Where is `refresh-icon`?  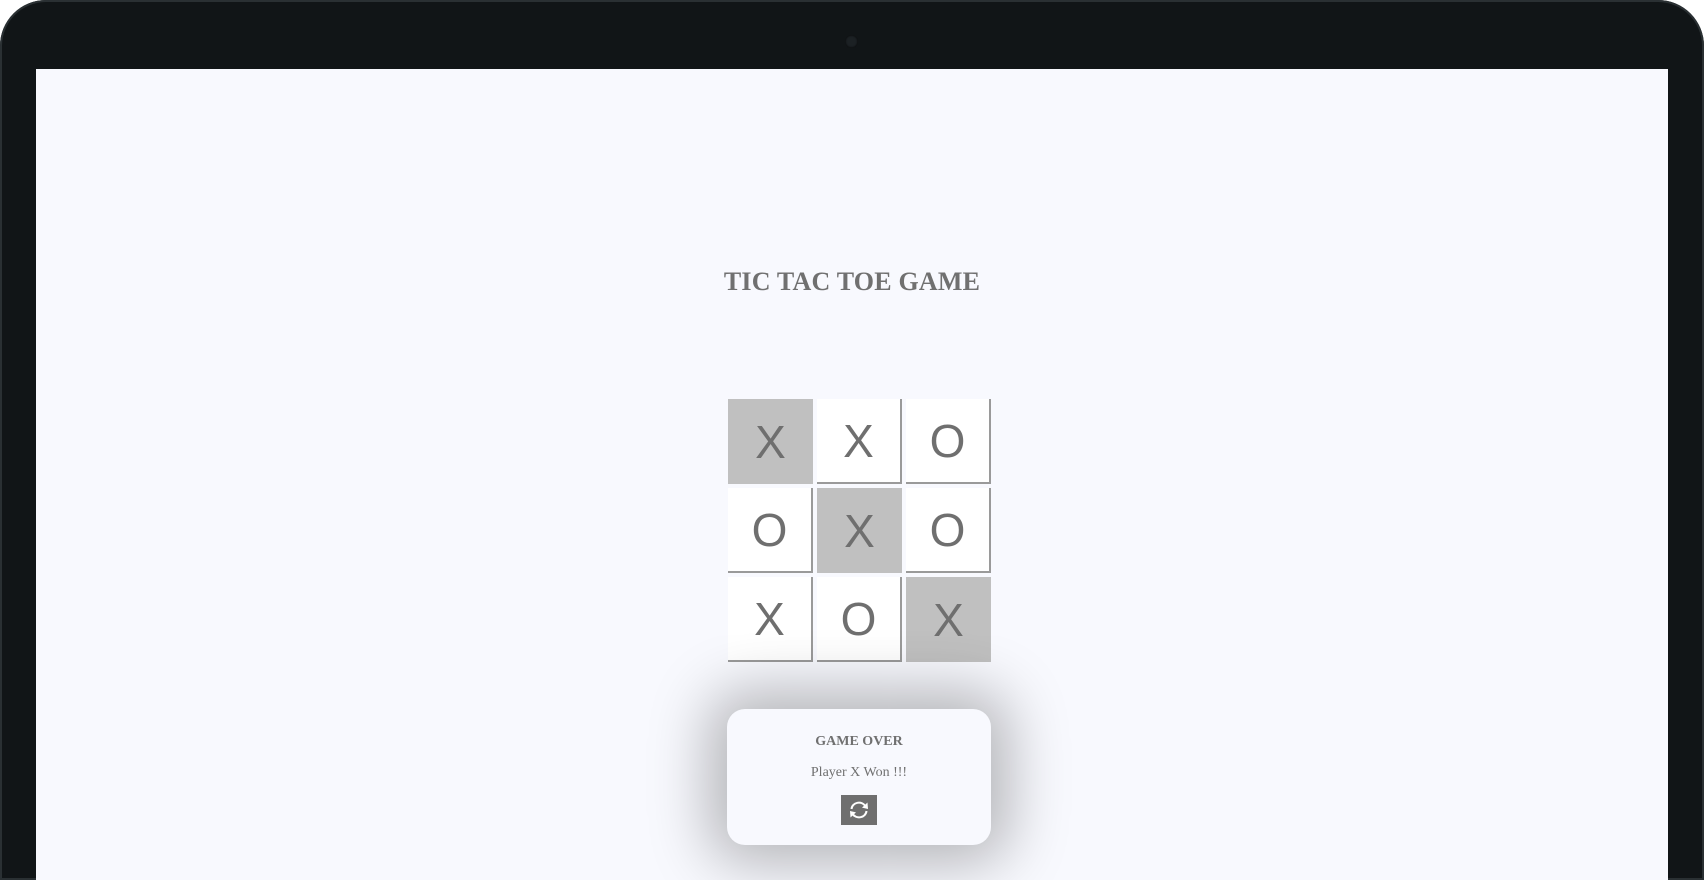 refresh-icon is located at coordinates (859, 810).